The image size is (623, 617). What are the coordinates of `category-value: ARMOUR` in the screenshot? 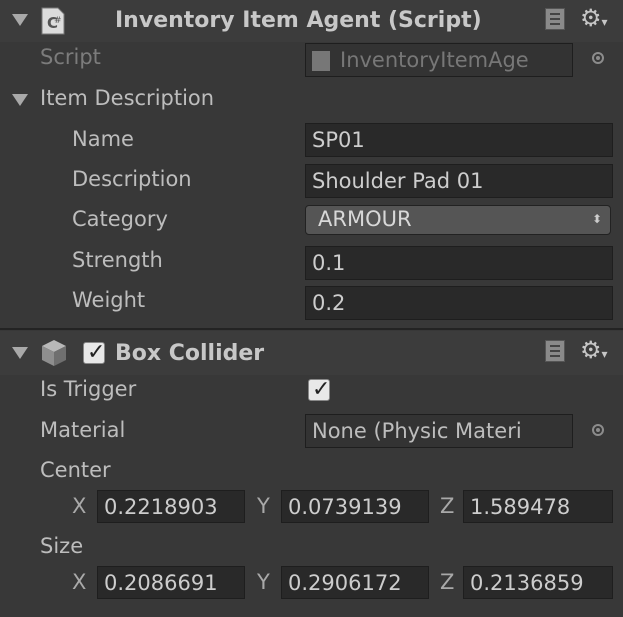 It's located at (365, 219).